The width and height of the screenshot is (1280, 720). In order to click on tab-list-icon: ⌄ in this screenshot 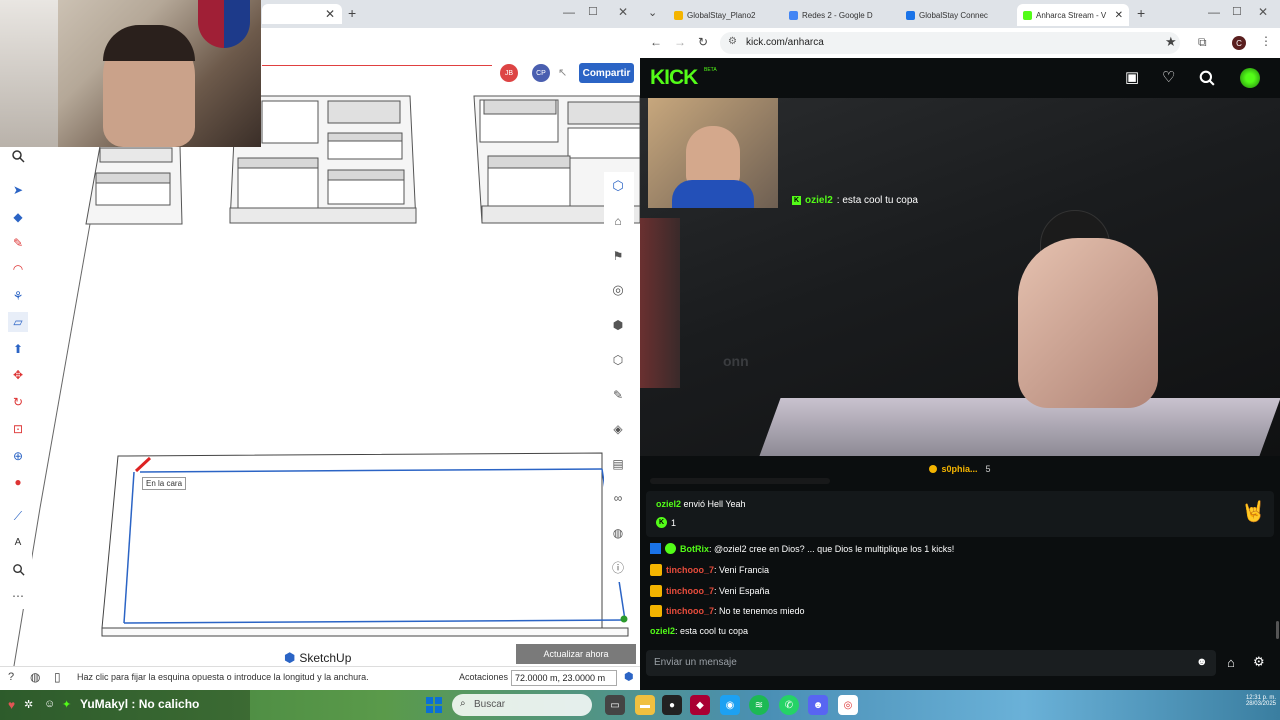, I will do `click(652, 12)`.